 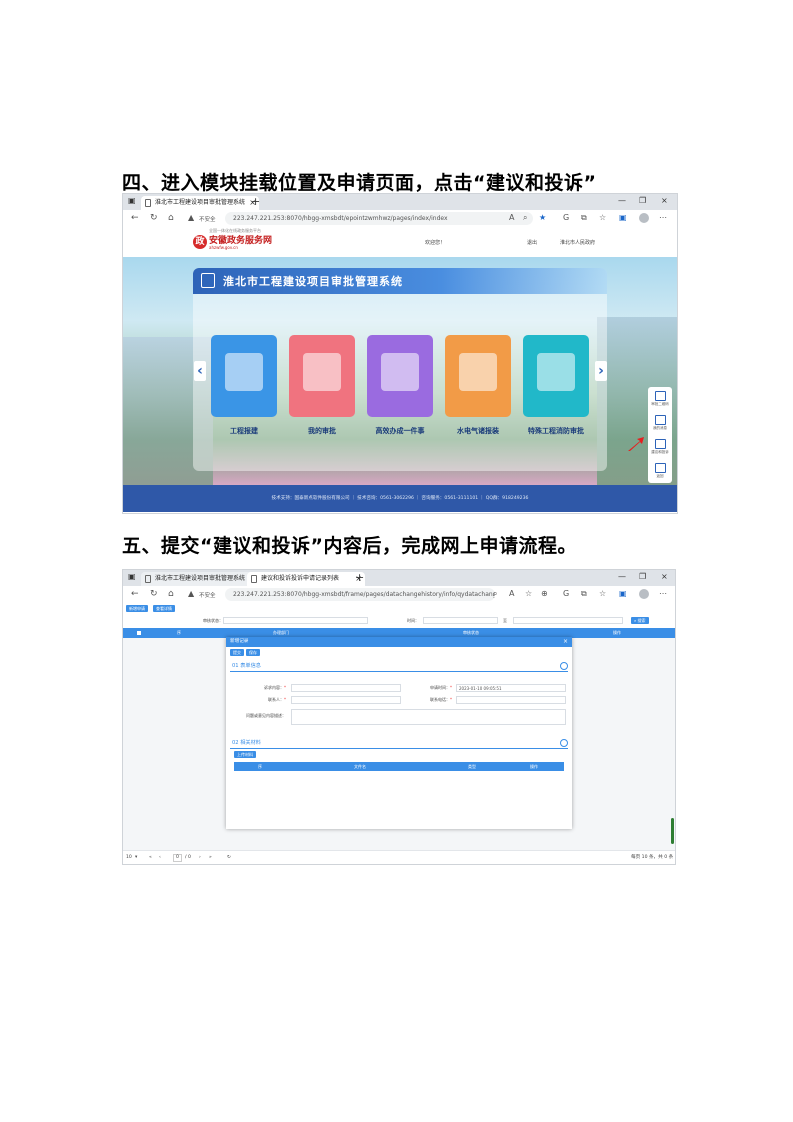 I want to click on date-from-input, so click(x=460, y=620).